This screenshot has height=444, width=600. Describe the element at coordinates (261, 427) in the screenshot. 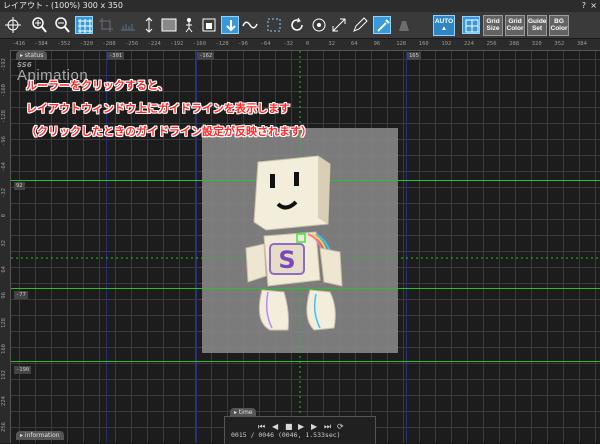

I see `first-frame-icon: ⏮` at that location.